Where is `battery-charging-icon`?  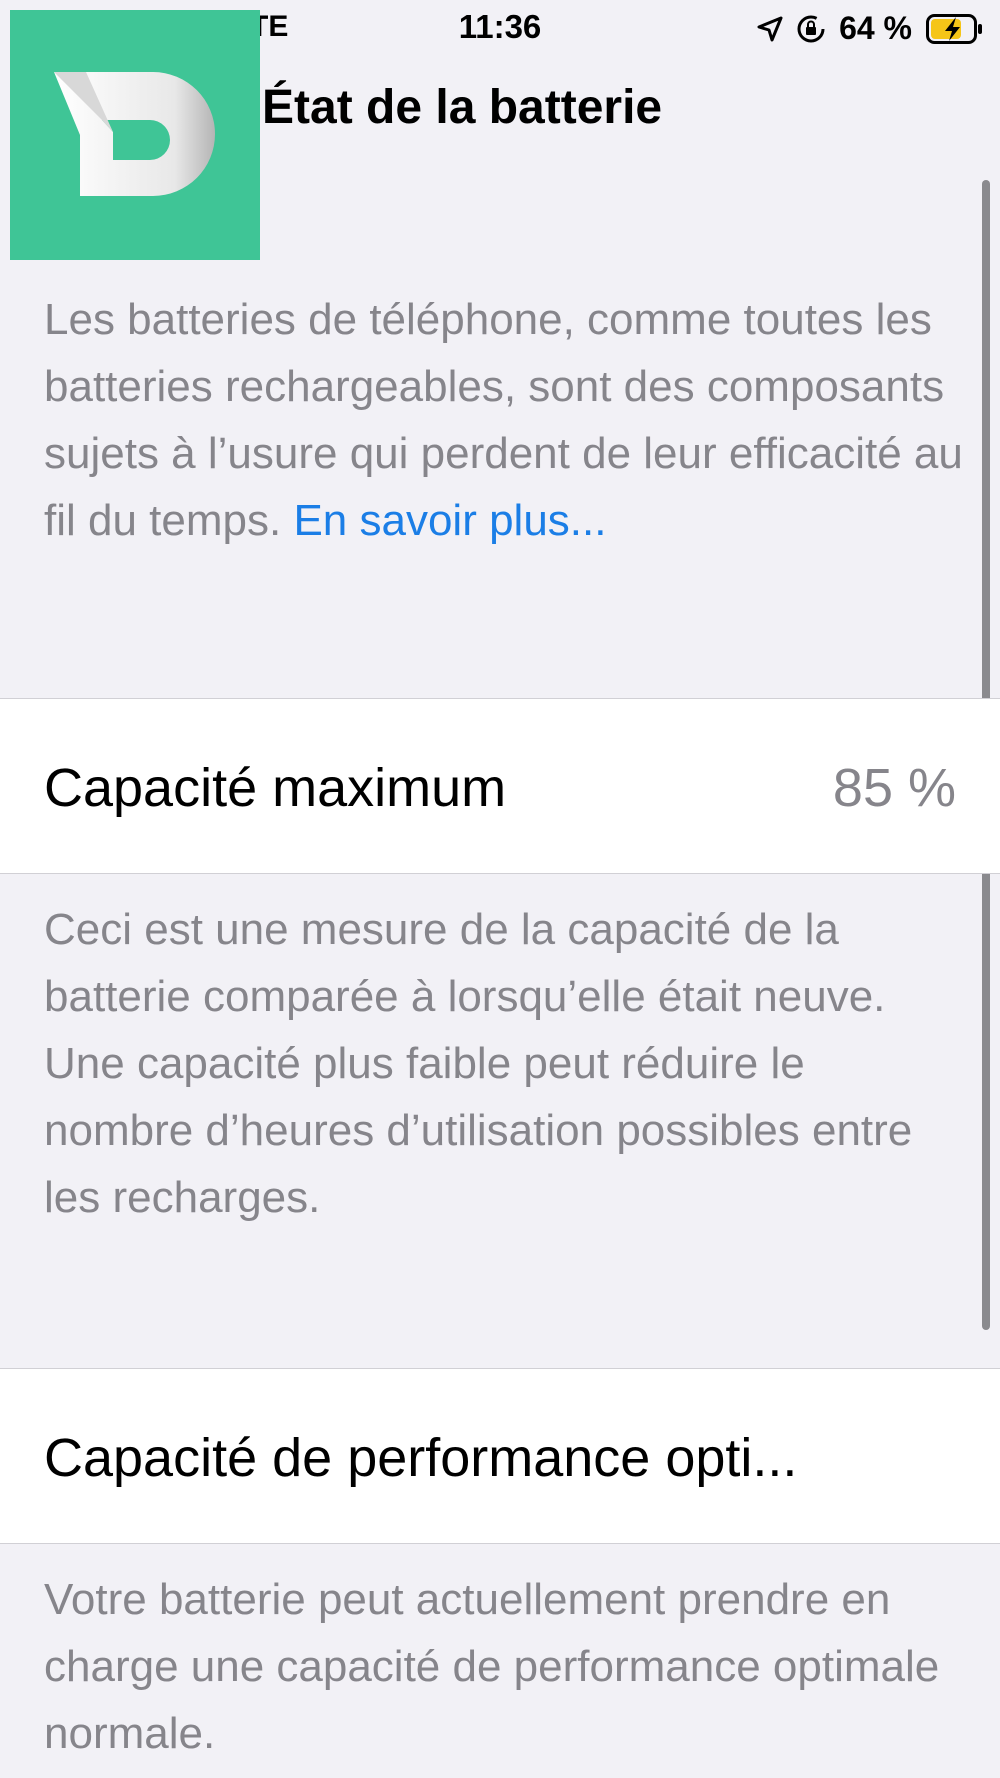
battery-charging-icon is located at coordinates (955, 28).